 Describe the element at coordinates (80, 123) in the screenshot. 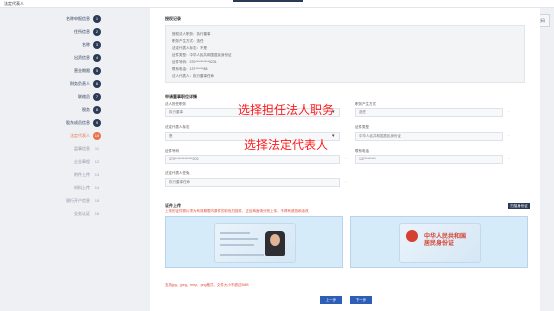

I see `step-9: 股东成员信息 9` at that location.